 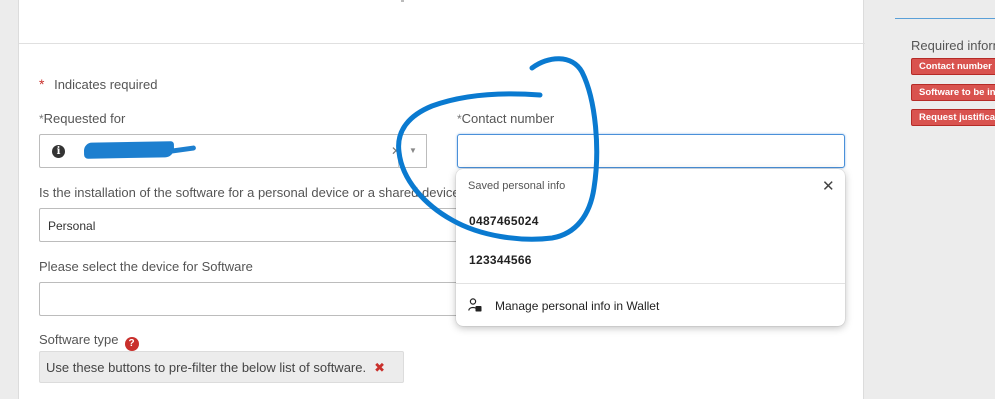 I want to click on requested-for-label-text: Requested for, so click(x=84, y=118).